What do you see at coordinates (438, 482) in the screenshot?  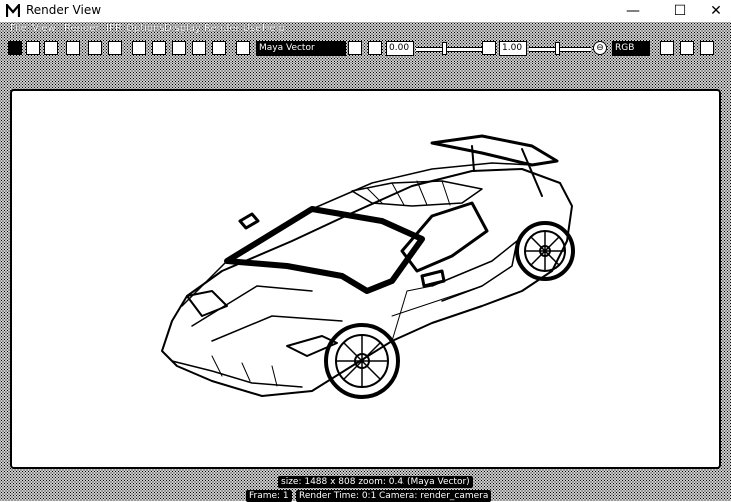 I see `hud-renderer: (Maya Vector)` at bounding box center [438, 482].